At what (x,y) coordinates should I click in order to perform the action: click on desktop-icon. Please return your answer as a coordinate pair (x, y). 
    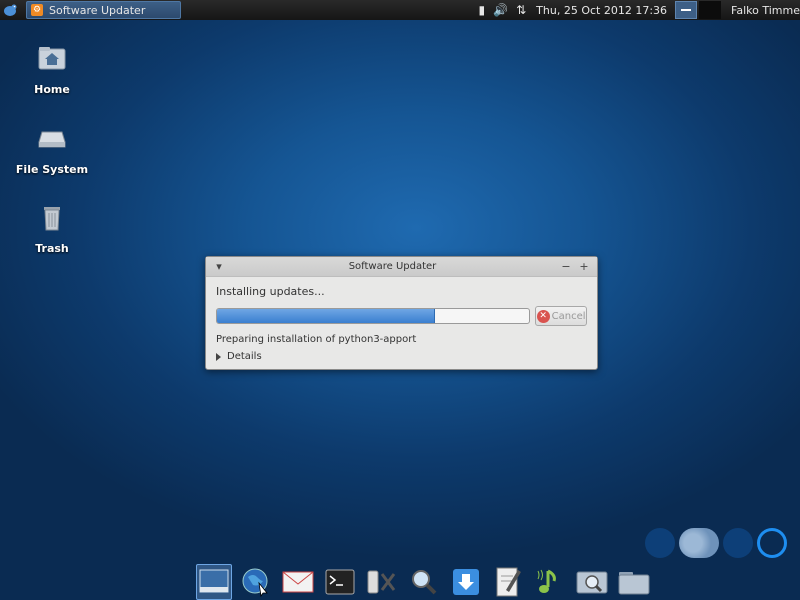
    Looking at the image, I should click on (214, 581).